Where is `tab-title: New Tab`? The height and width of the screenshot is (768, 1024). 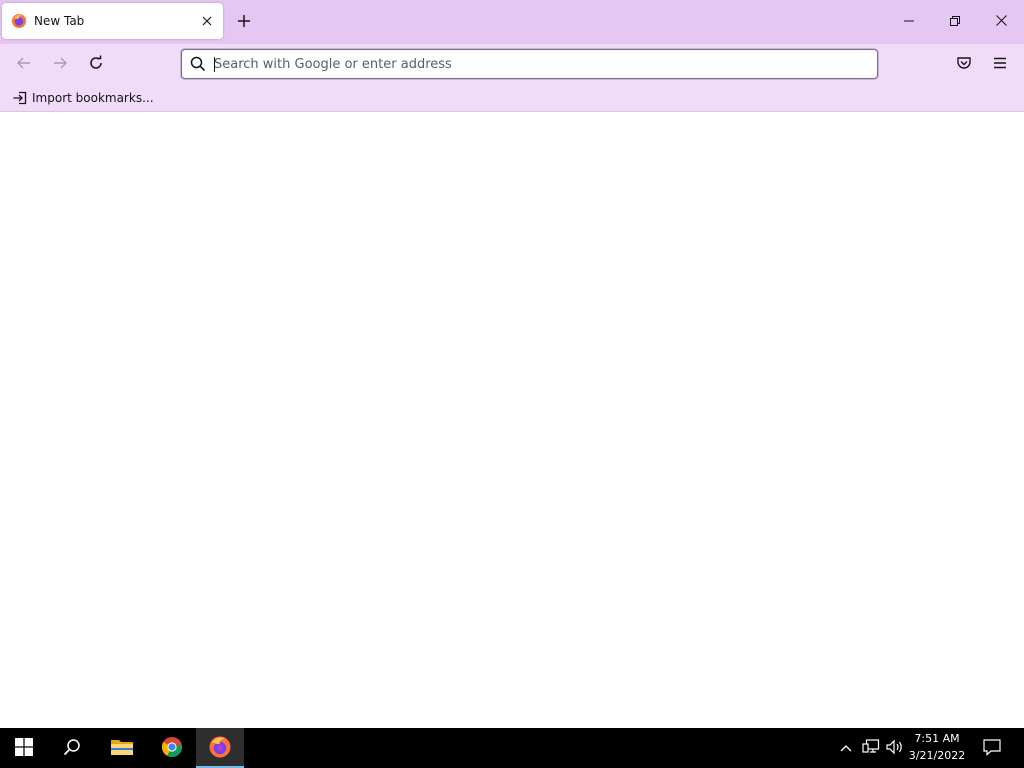 tab-title: New Tab is located at coordinates (59, 21).